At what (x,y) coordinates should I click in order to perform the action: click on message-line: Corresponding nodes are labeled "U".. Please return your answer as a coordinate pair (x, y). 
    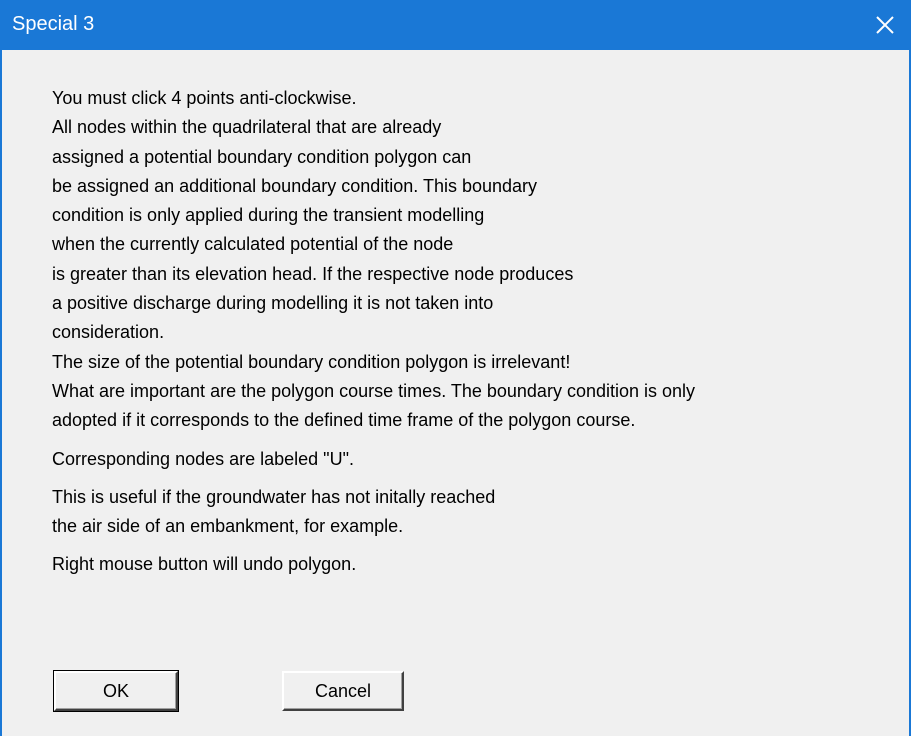
    Looking at the image, I should click on (203, 458).